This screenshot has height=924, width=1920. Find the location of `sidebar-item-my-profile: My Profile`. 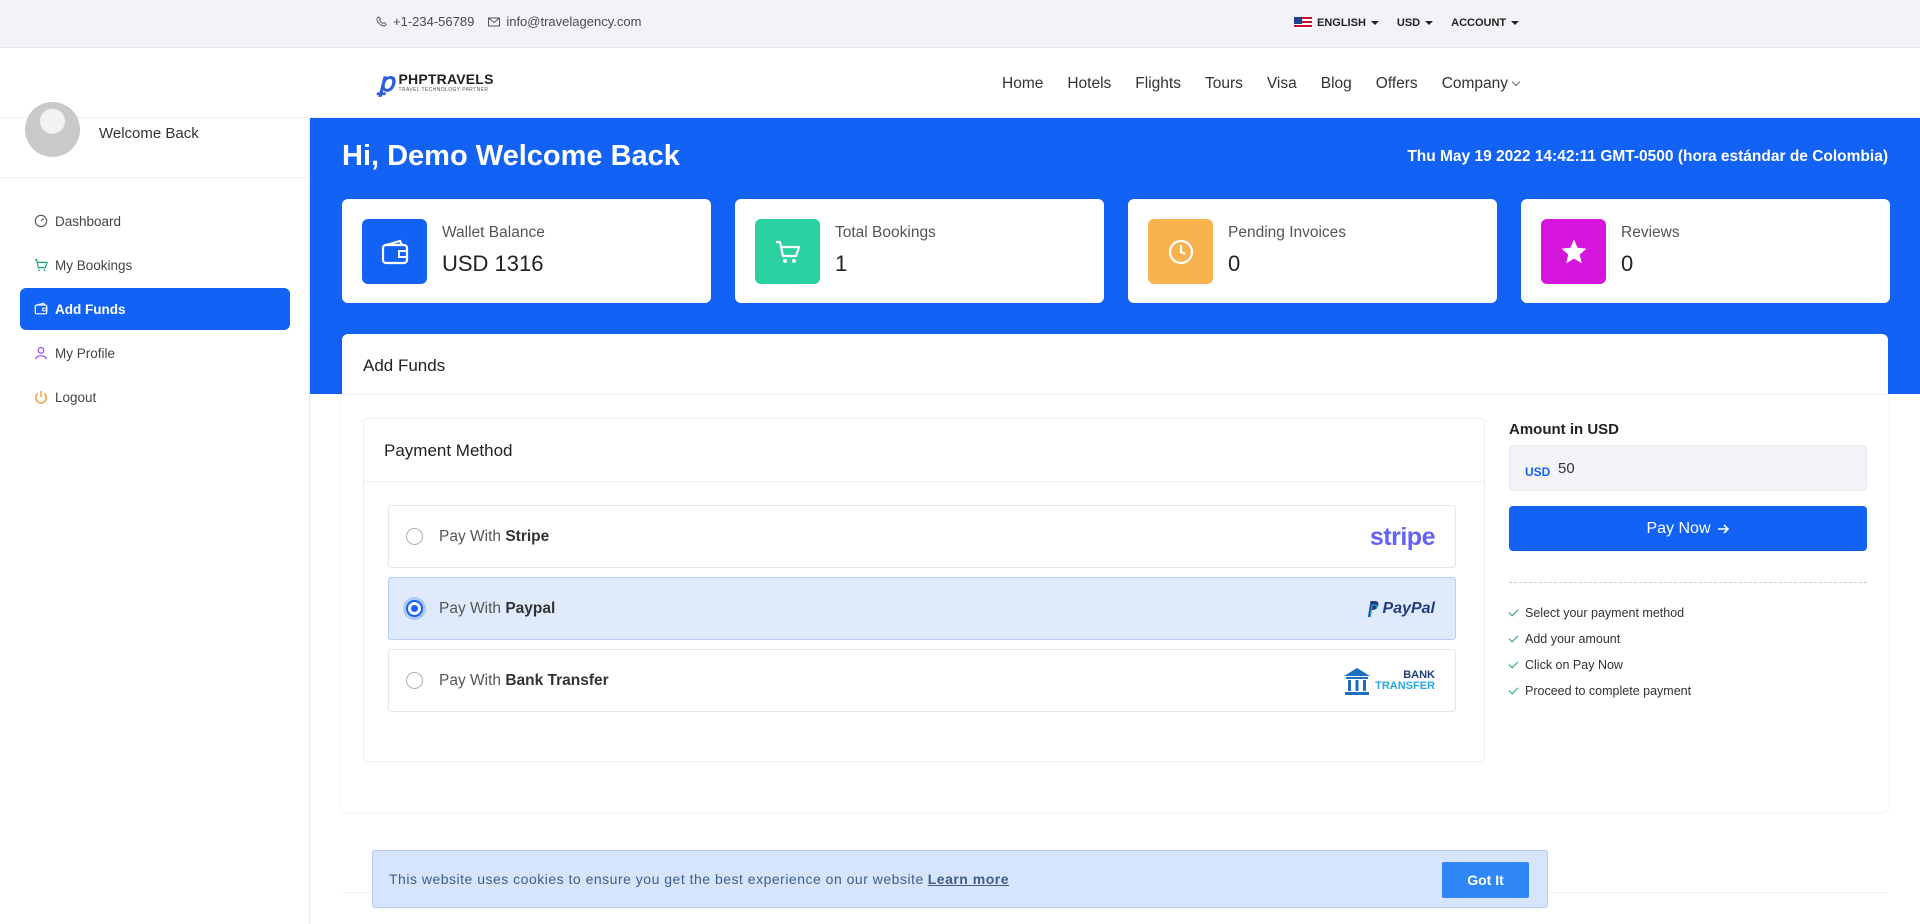

sidebar-item-my-profile: My Profile is located at coordinates (155, 353).